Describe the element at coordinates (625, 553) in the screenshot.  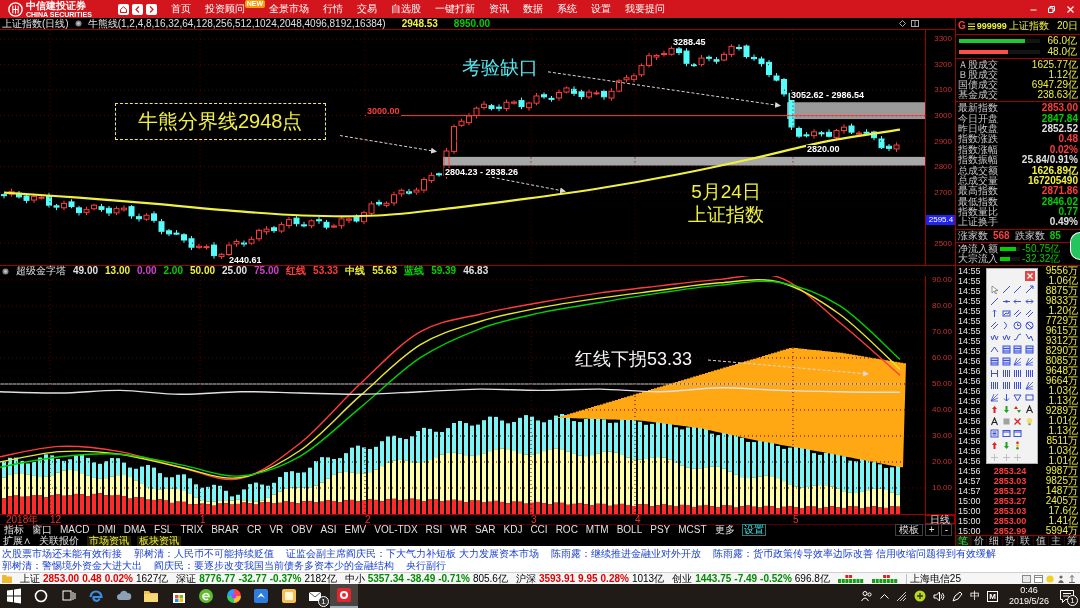
I see `news-headline: 陈雨露：继续推进金融业对外开放` at that location.